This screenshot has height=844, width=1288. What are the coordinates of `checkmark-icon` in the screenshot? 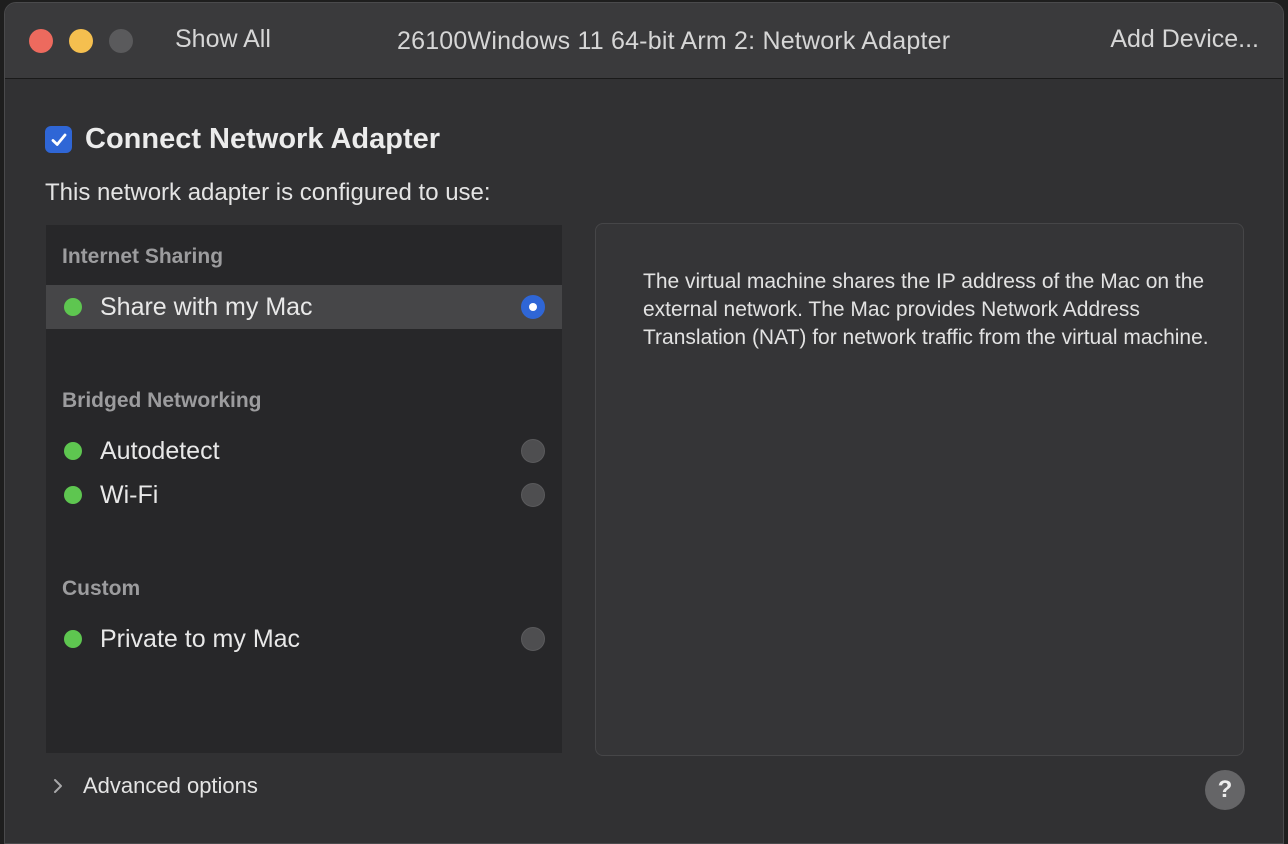 It's located at (58, 139).